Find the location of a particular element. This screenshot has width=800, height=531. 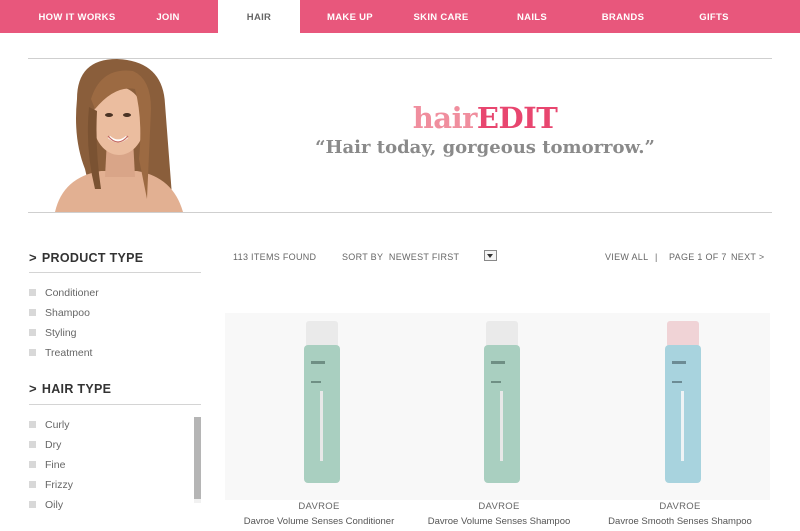

nav-hair: HAIR is located at coordinates (259, 16).